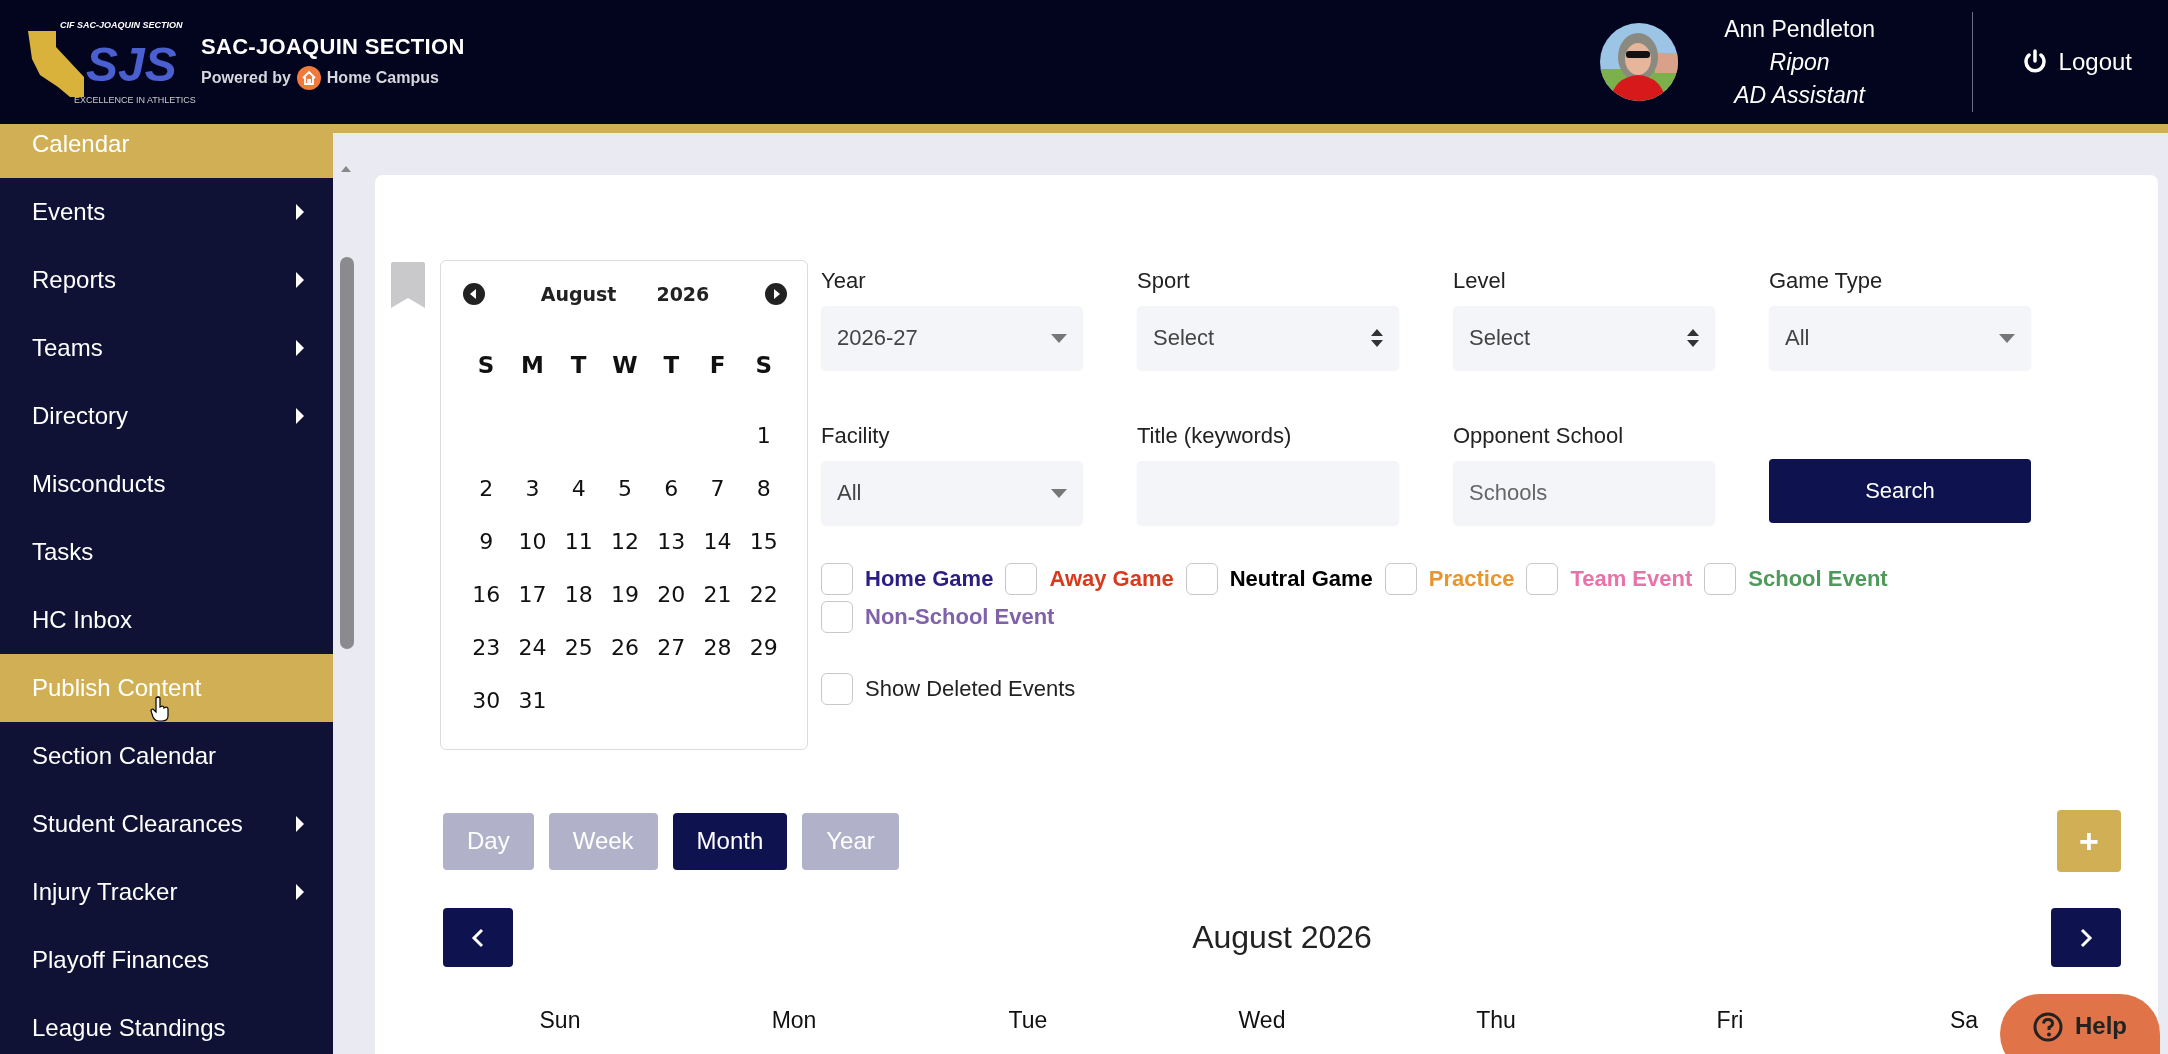  Describe the element at coordinates (717, 365) in the screenshot. I see `weekday-label: F` at that location.